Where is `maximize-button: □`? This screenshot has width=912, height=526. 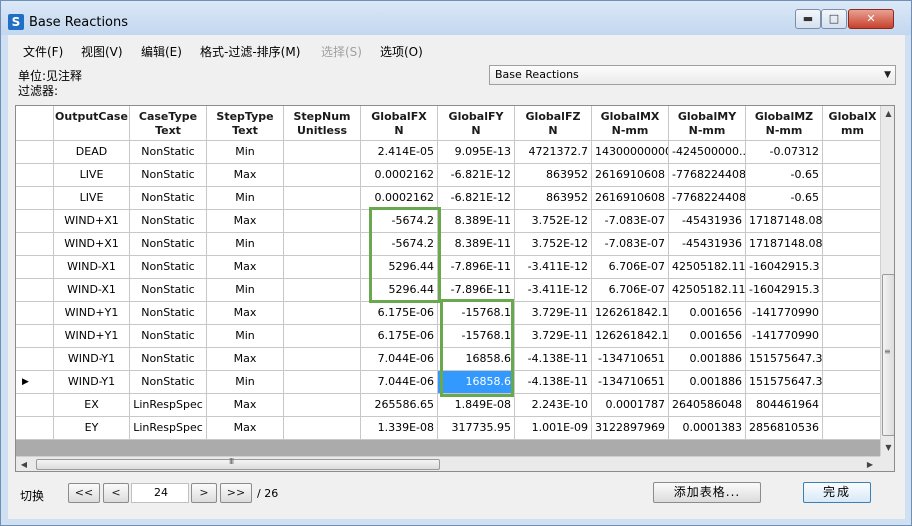 maximize-button: □ is located at coordinates (834, 19).